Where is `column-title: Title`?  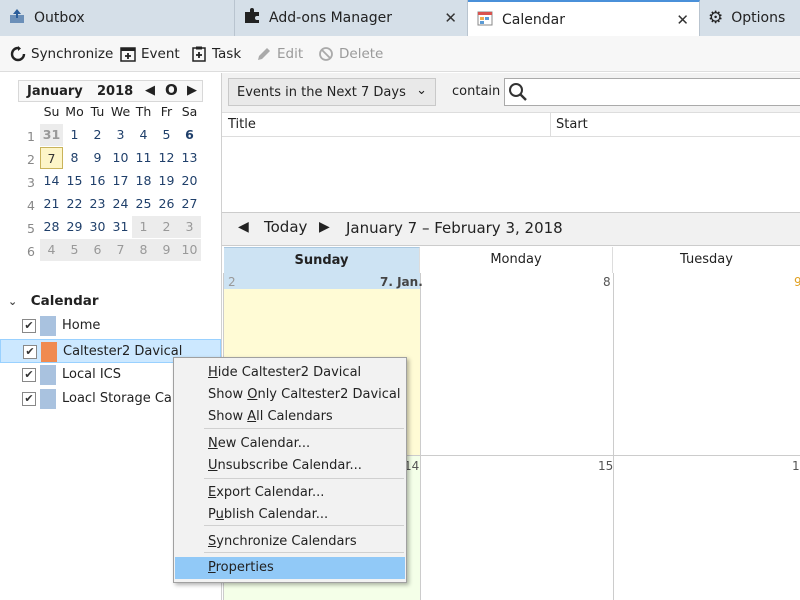 column-title: Title is located at coordinates (242, 124).